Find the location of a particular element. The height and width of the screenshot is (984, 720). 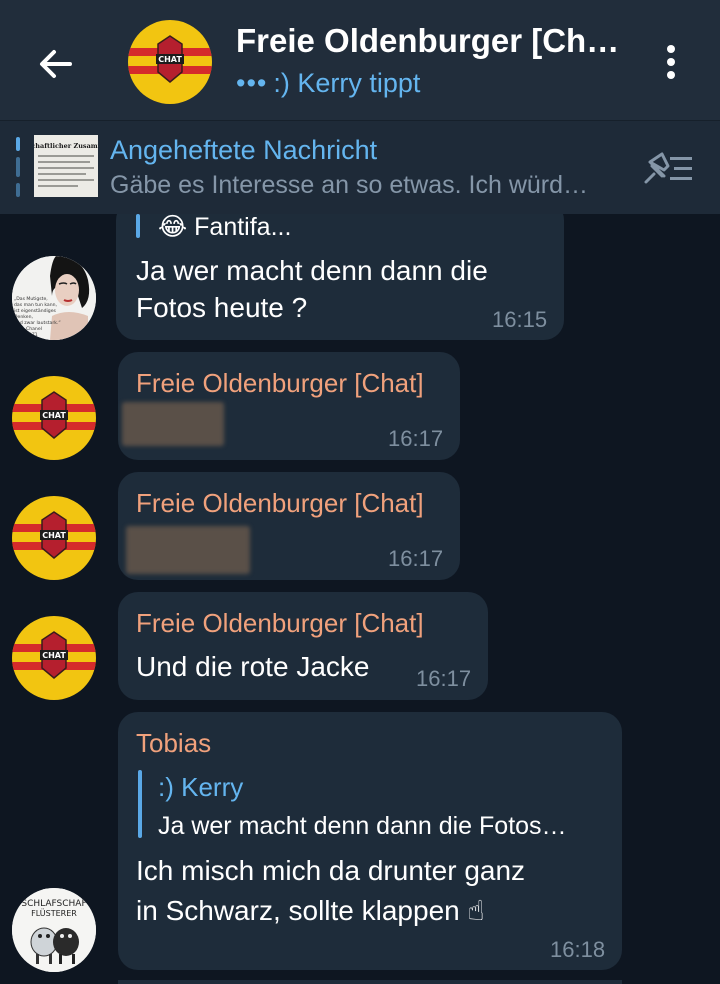

message-time: 16:15 is located at coordinates (520, 319).